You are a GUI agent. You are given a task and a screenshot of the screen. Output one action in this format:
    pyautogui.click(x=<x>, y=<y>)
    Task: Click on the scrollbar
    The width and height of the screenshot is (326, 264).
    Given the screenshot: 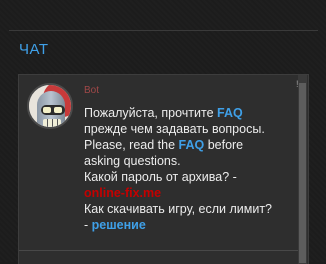 What is the action you would take?
    pyautogui.click(x=302, y=169)
    